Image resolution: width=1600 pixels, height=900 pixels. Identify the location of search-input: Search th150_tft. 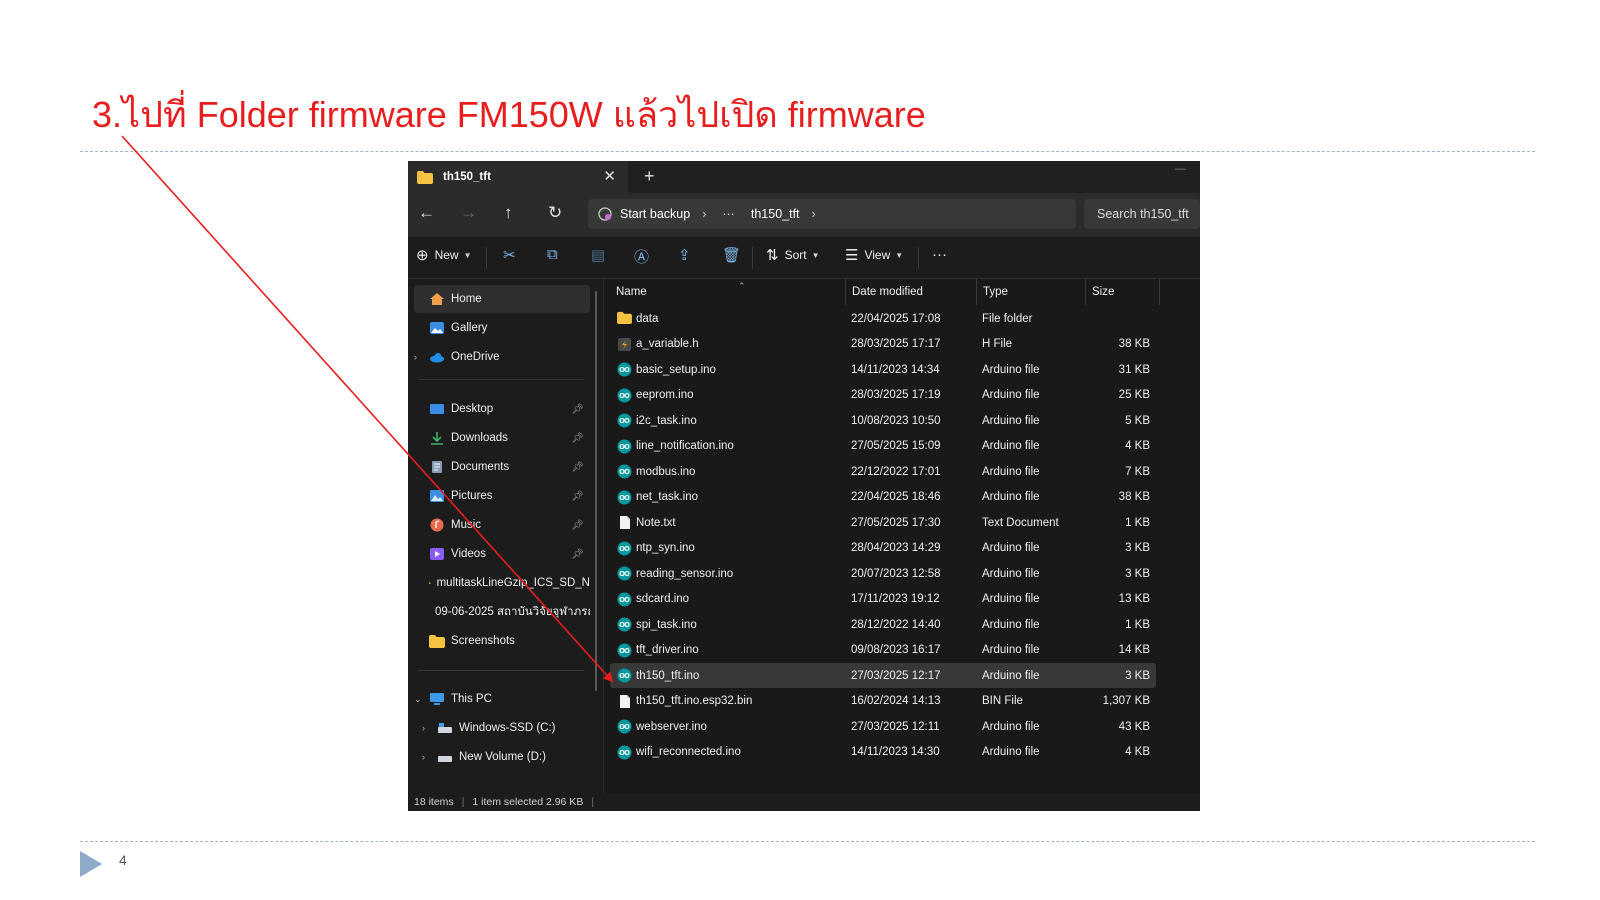
(1142, 214).